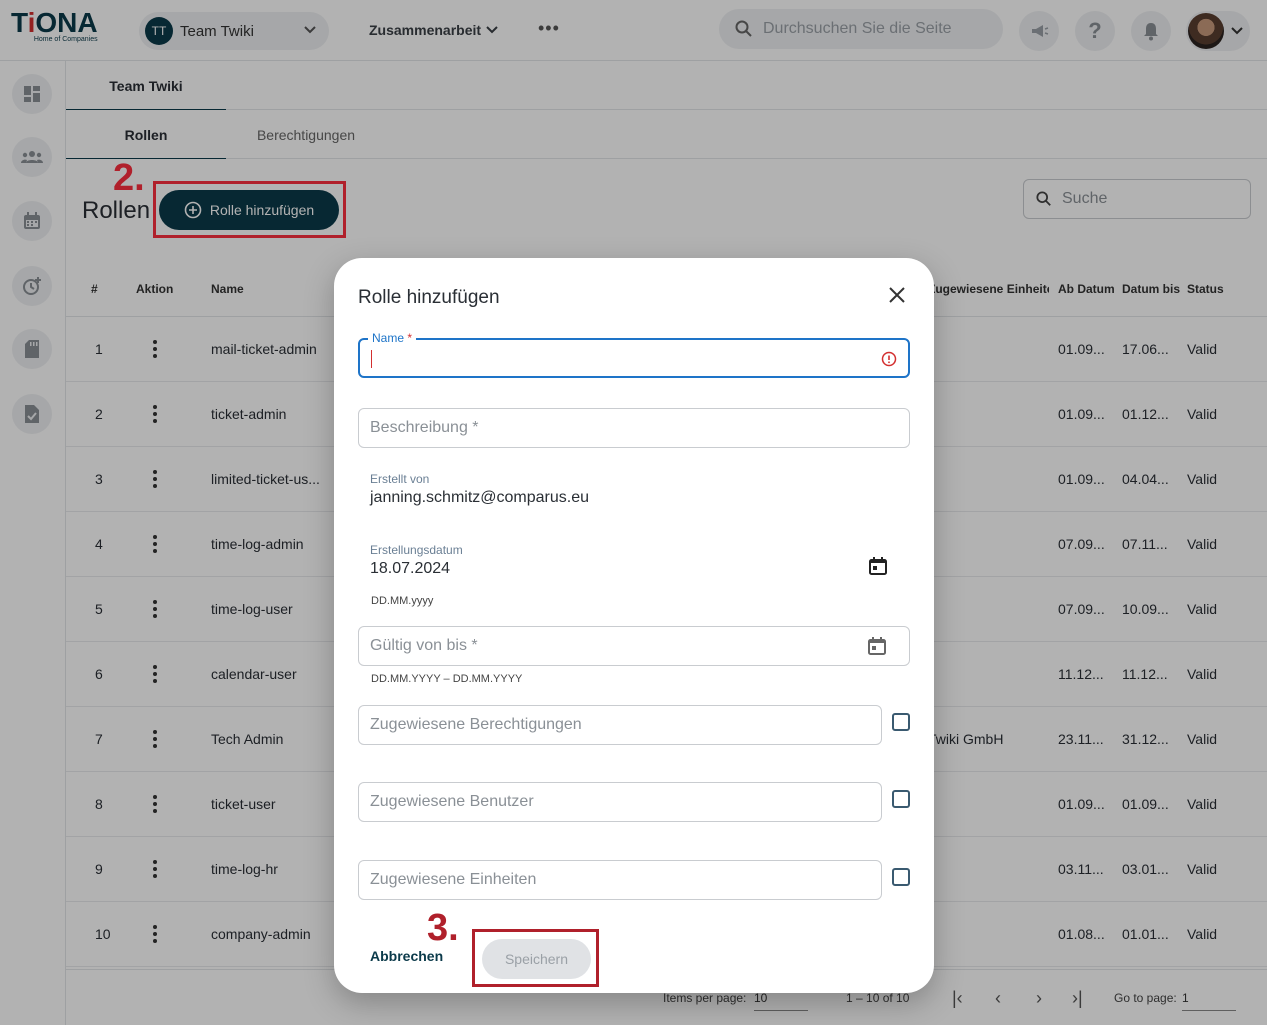  I want to click on close-icon, so click(897, 295).